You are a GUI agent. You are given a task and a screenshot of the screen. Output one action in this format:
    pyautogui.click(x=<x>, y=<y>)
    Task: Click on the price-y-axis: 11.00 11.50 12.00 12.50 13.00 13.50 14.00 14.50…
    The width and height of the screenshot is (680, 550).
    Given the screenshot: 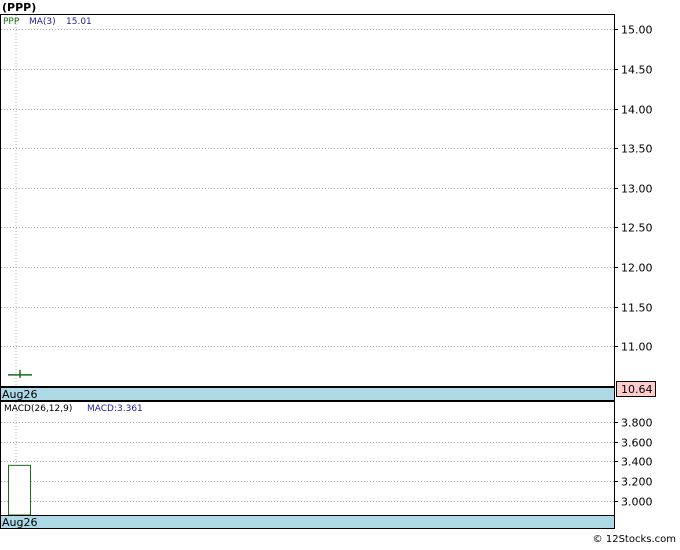 What is the action you would take?
    pyautogui.click(x=633, y=189)
    